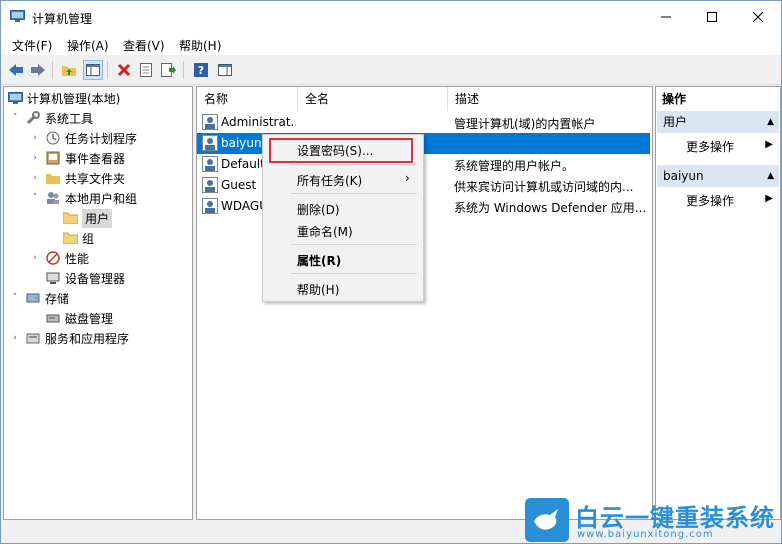 Image resolution: width=782 pixels, height=544 pixels. I want to click on actions-section-baiyun: baiyun ▲, so click(718, 176).